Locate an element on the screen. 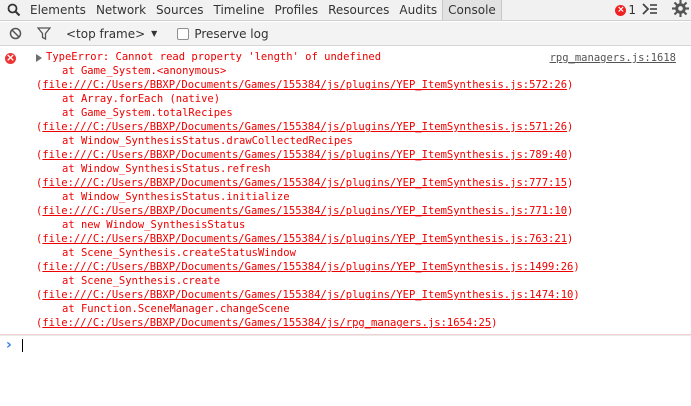  source-link: rpg_managers.js:1618 is located at coordinates (613, 58).